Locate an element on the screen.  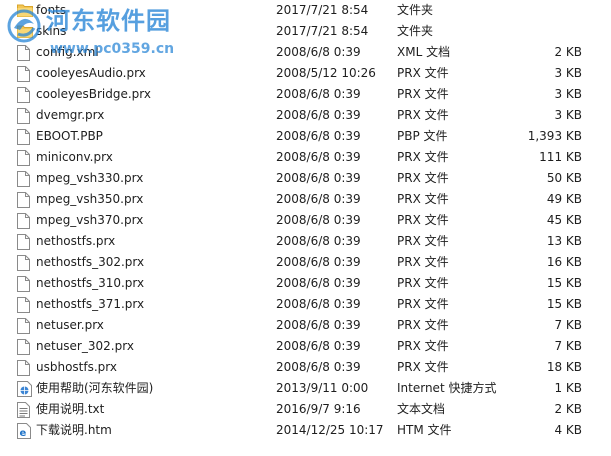
file-row: mpeg_vsh330.prx 2008/6/8 0:39 PRX 文件 50 KB is located at coordinates (305, 178).